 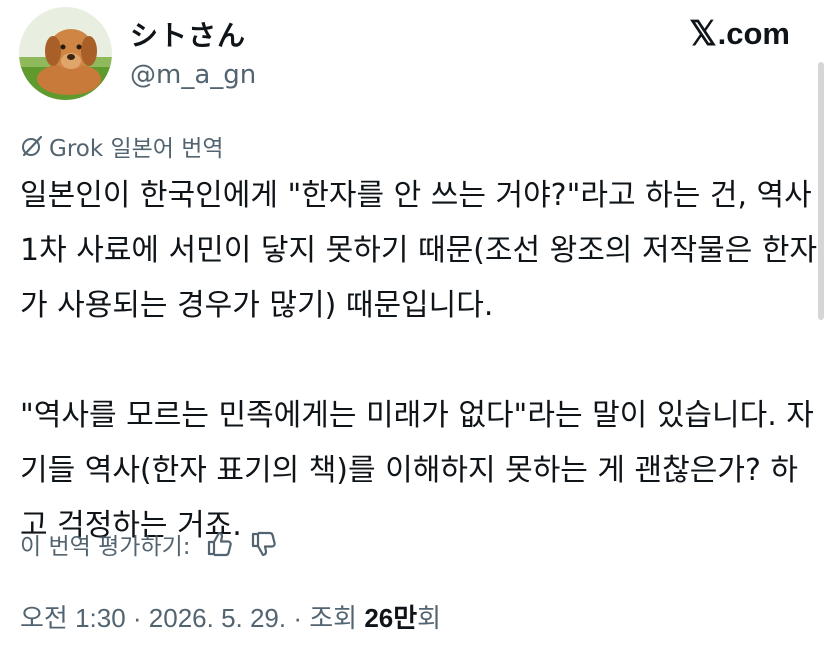 What do you see at coordinates (188, 34) in the screenshot?
I see `display-name: シトさん` at bounding box center [188, 34].